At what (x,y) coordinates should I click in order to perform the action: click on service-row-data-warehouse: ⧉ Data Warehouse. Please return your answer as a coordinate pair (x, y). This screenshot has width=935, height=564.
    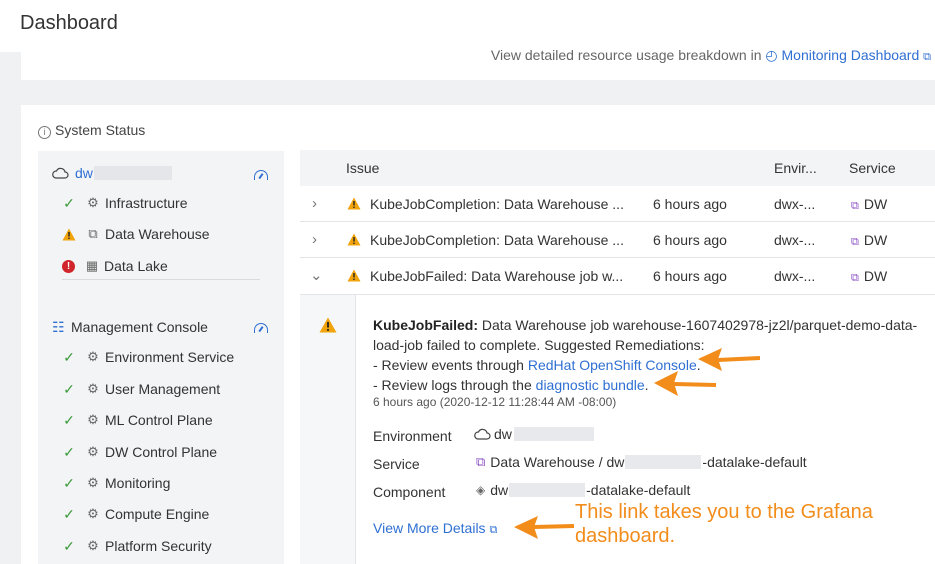
    Looking at the image, I should click on (136, 234).